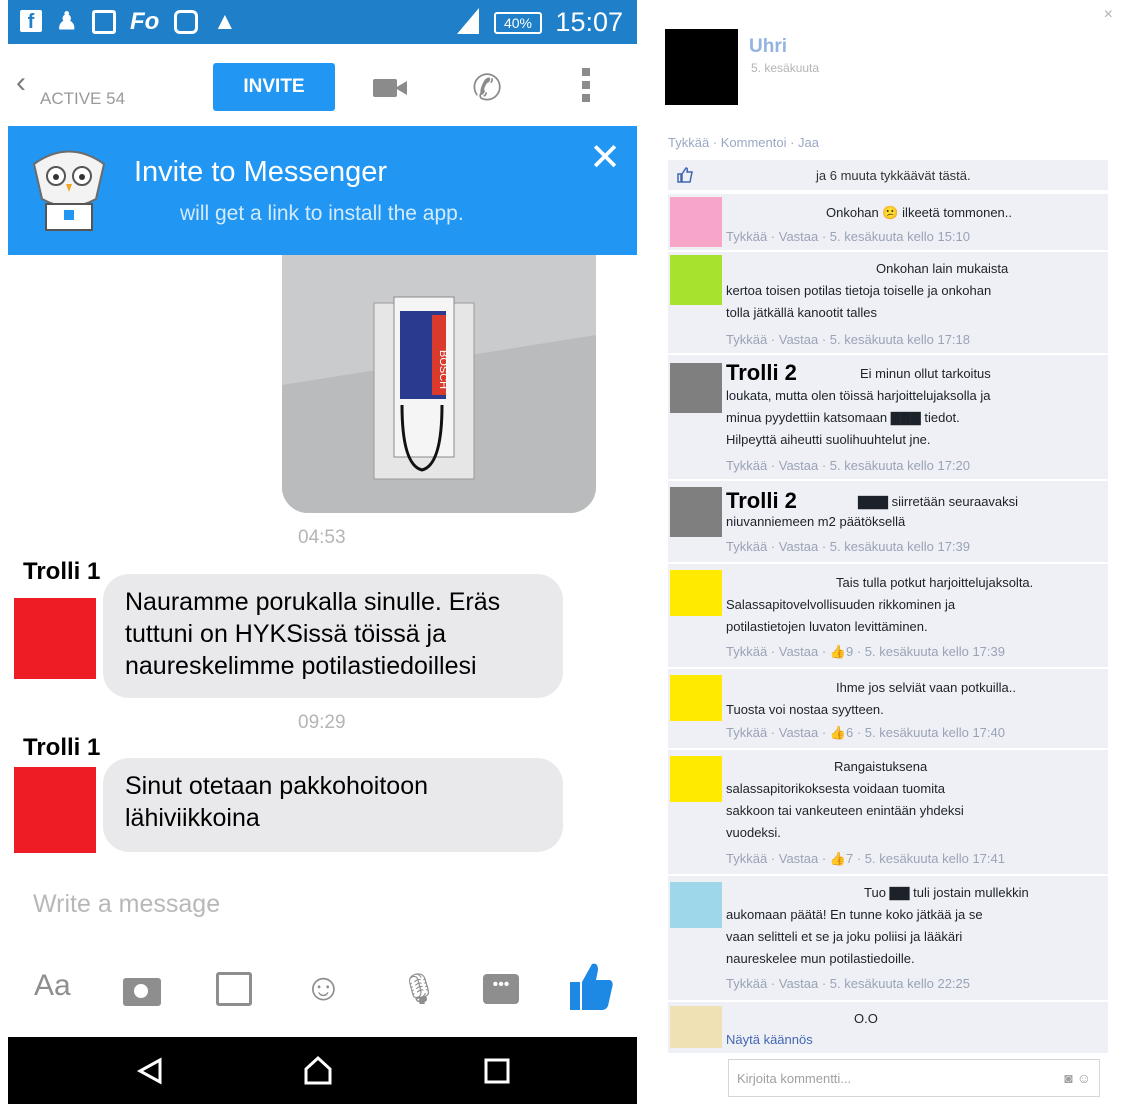 The image size is (1121, 1104). Describe the element at coordinates (234, 989) in the screenshot. I see `gallery-icon` at that location.